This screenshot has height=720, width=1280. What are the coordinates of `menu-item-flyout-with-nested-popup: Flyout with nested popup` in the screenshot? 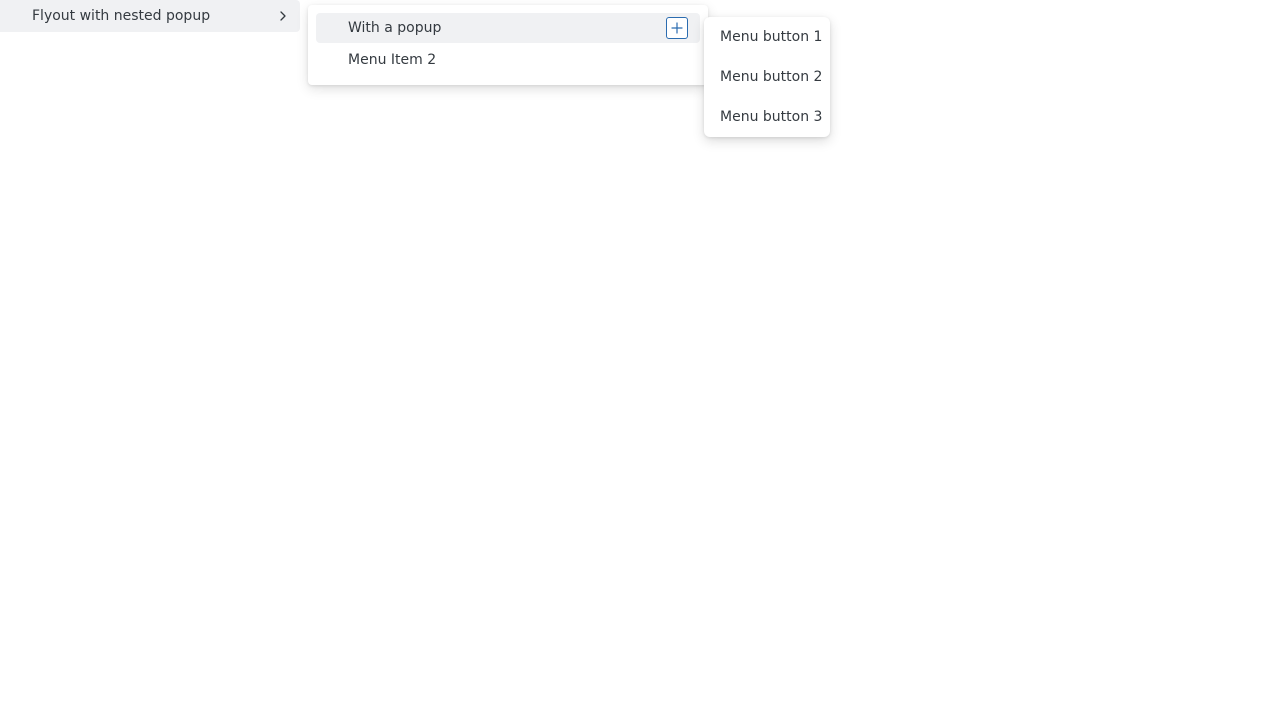 It's located at (150, 16).